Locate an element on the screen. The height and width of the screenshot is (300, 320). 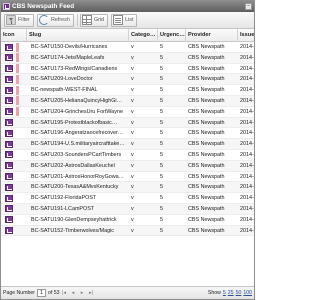
slug-cell: BC-SATU173-RedWings/Canadiens is located at coordinates (74, 68).